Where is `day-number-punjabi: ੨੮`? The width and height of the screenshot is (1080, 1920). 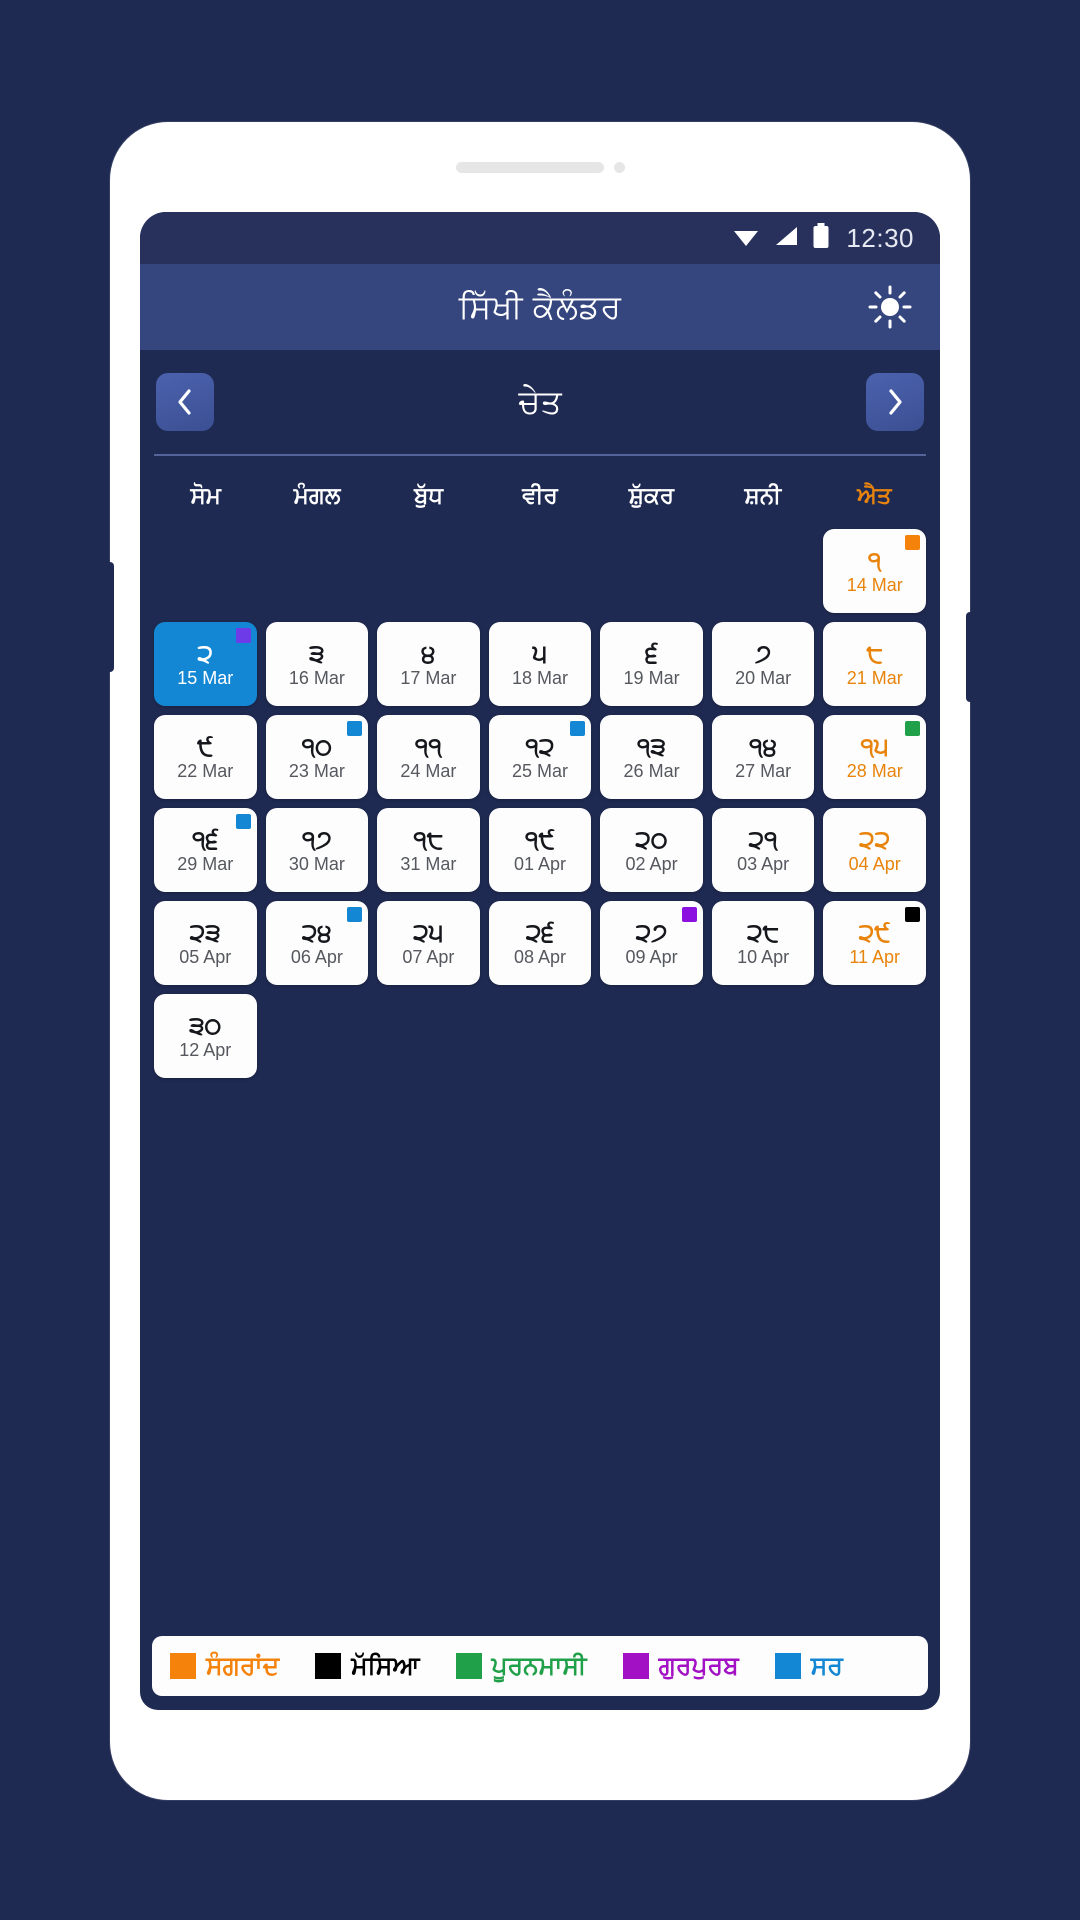 day-number-punjabi: ੨੮ is located at coordinates (763, 932).